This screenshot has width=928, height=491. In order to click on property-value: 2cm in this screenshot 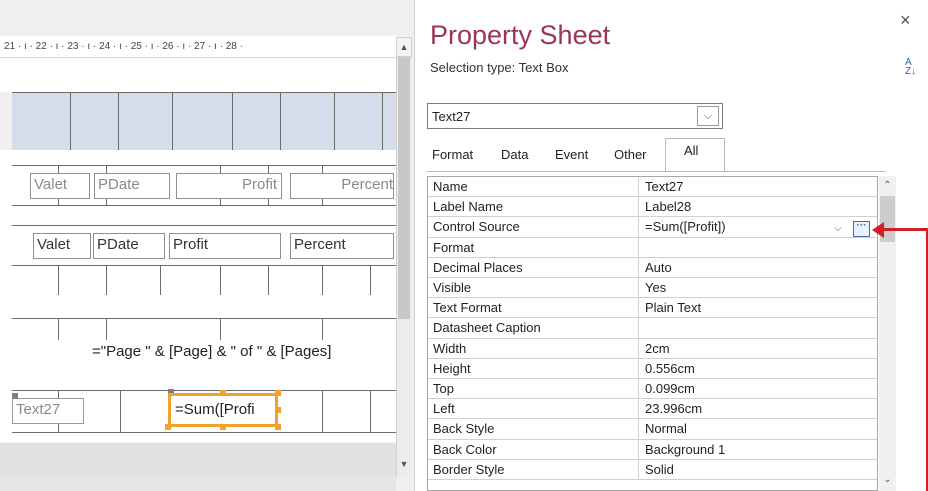, I will do `click(657, 348)`.